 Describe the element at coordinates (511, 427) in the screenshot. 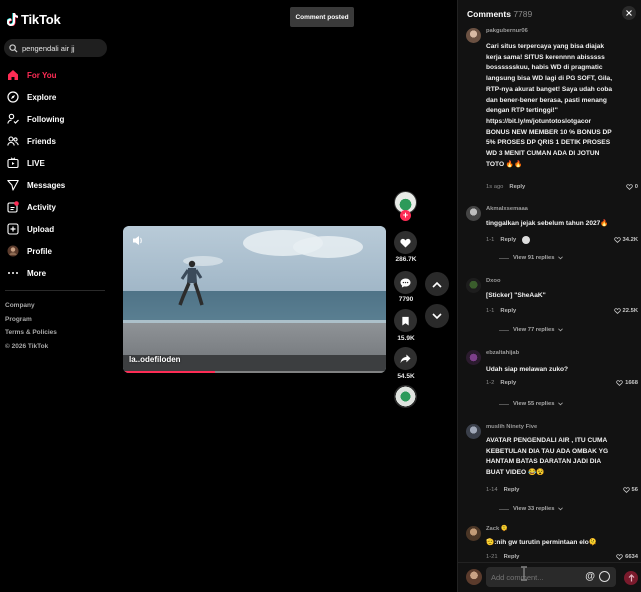

I see `comment-username: muslih Ninety Five` at that location.